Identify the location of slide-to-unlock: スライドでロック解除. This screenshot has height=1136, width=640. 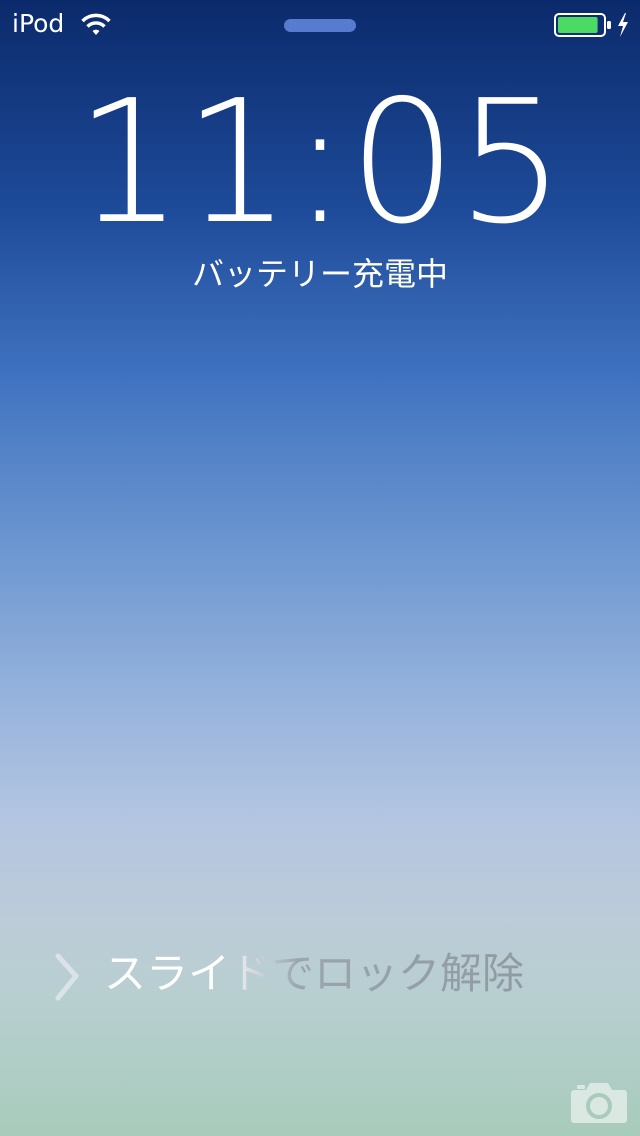
(322, 976).